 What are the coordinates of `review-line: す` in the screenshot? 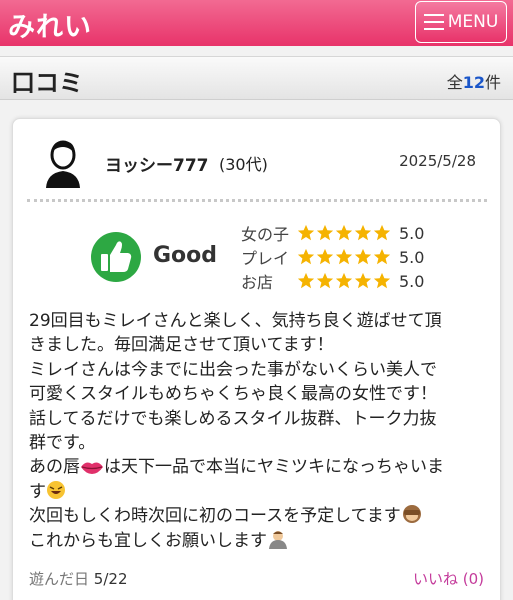 It's located at (259, 492).